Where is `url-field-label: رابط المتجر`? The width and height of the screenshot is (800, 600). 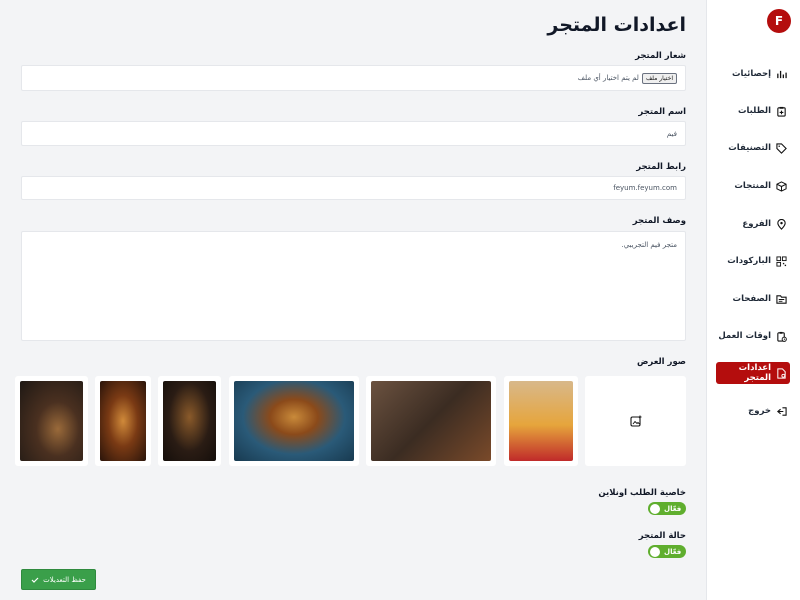
url-field-label: رابط المتجر is located at coordinates (661, 167).